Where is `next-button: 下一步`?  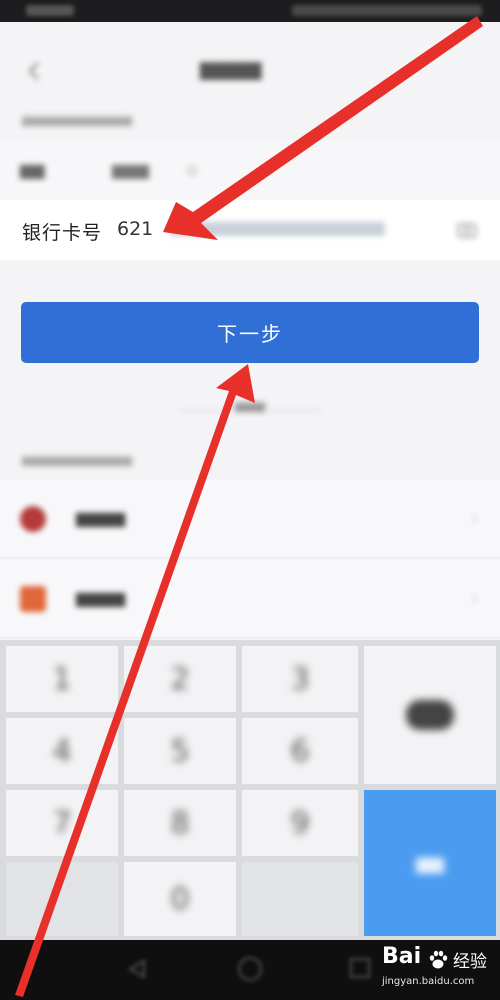 next-button: 下一步 is located at coordinates (250, 332).